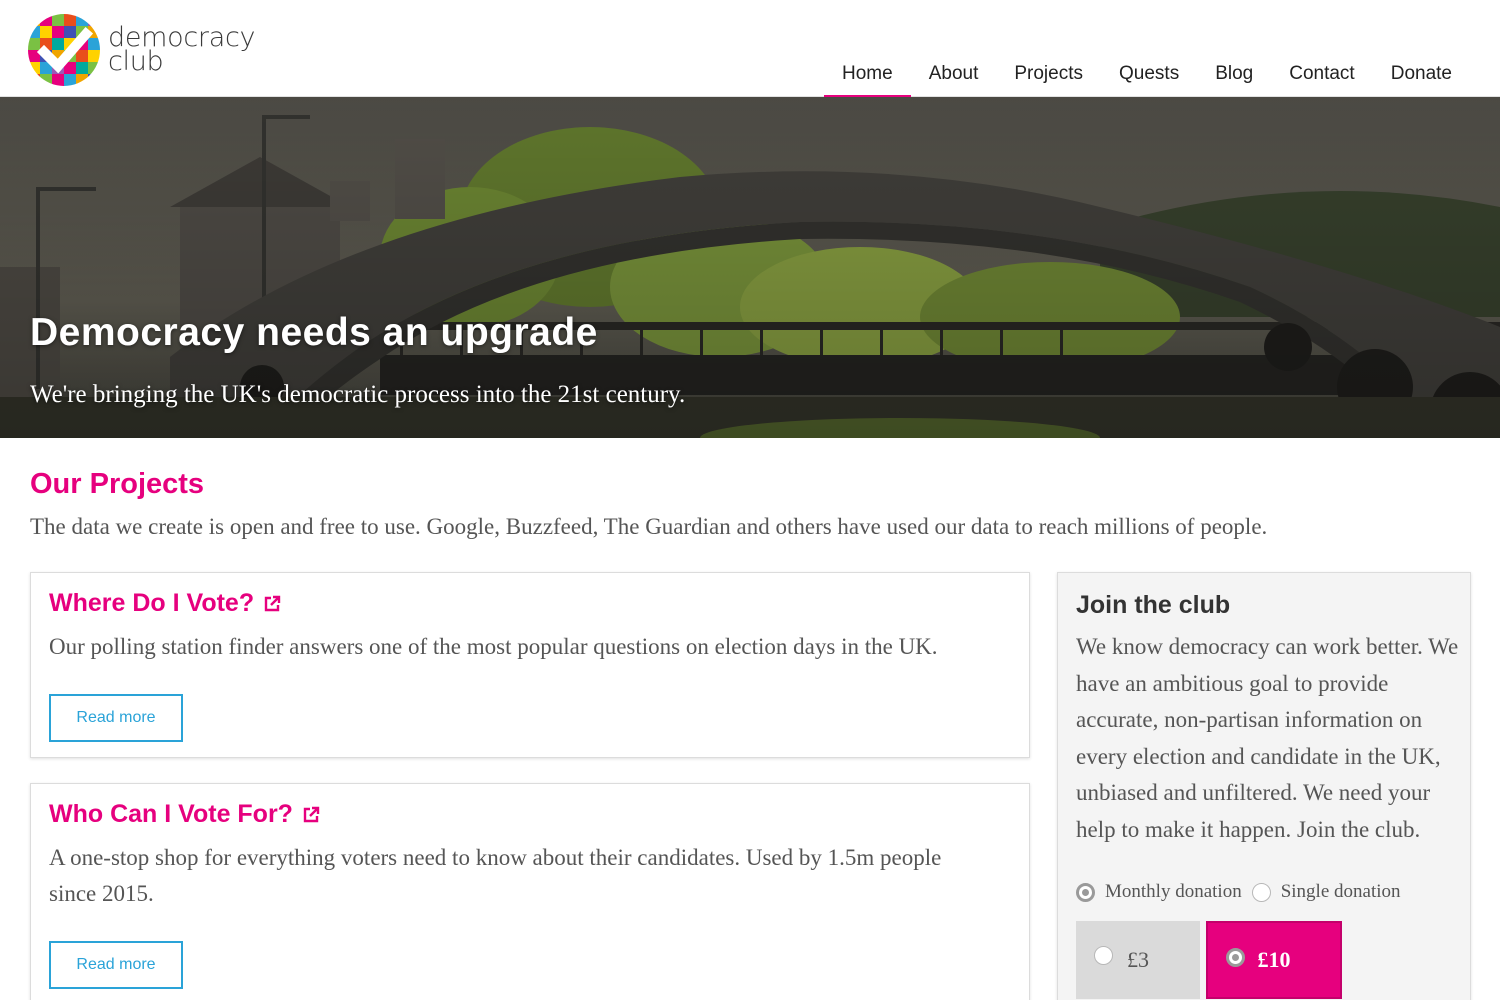 Image resolution: width=1500 pixels, height=1000 pixels. What do you see at coordinates (1321, 48) in the screenshot?
I see `nav-contact: Contact` at bounding box center [1321, 48].